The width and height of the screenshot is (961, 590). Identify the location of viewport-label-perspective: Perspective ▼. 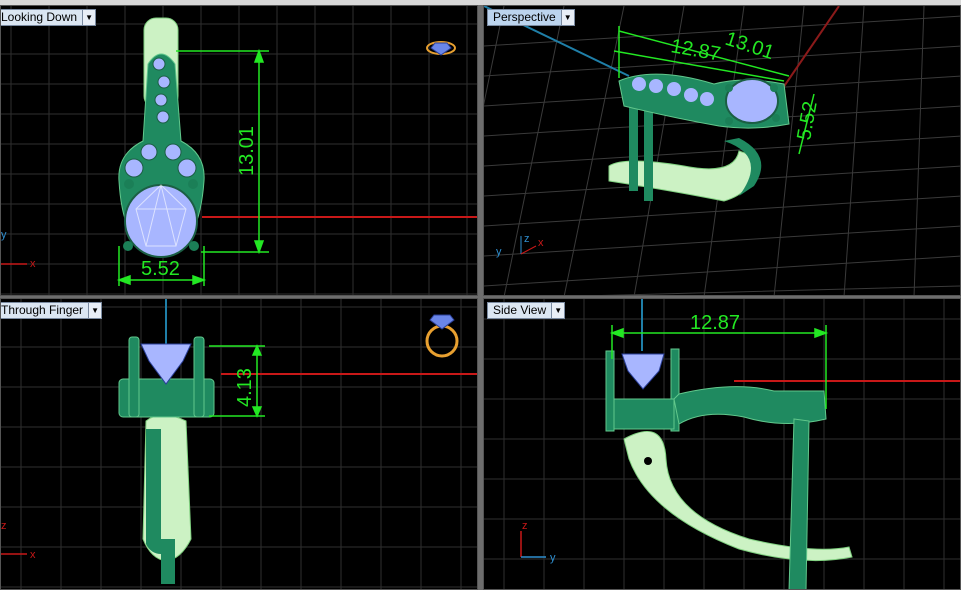
(531, 17).